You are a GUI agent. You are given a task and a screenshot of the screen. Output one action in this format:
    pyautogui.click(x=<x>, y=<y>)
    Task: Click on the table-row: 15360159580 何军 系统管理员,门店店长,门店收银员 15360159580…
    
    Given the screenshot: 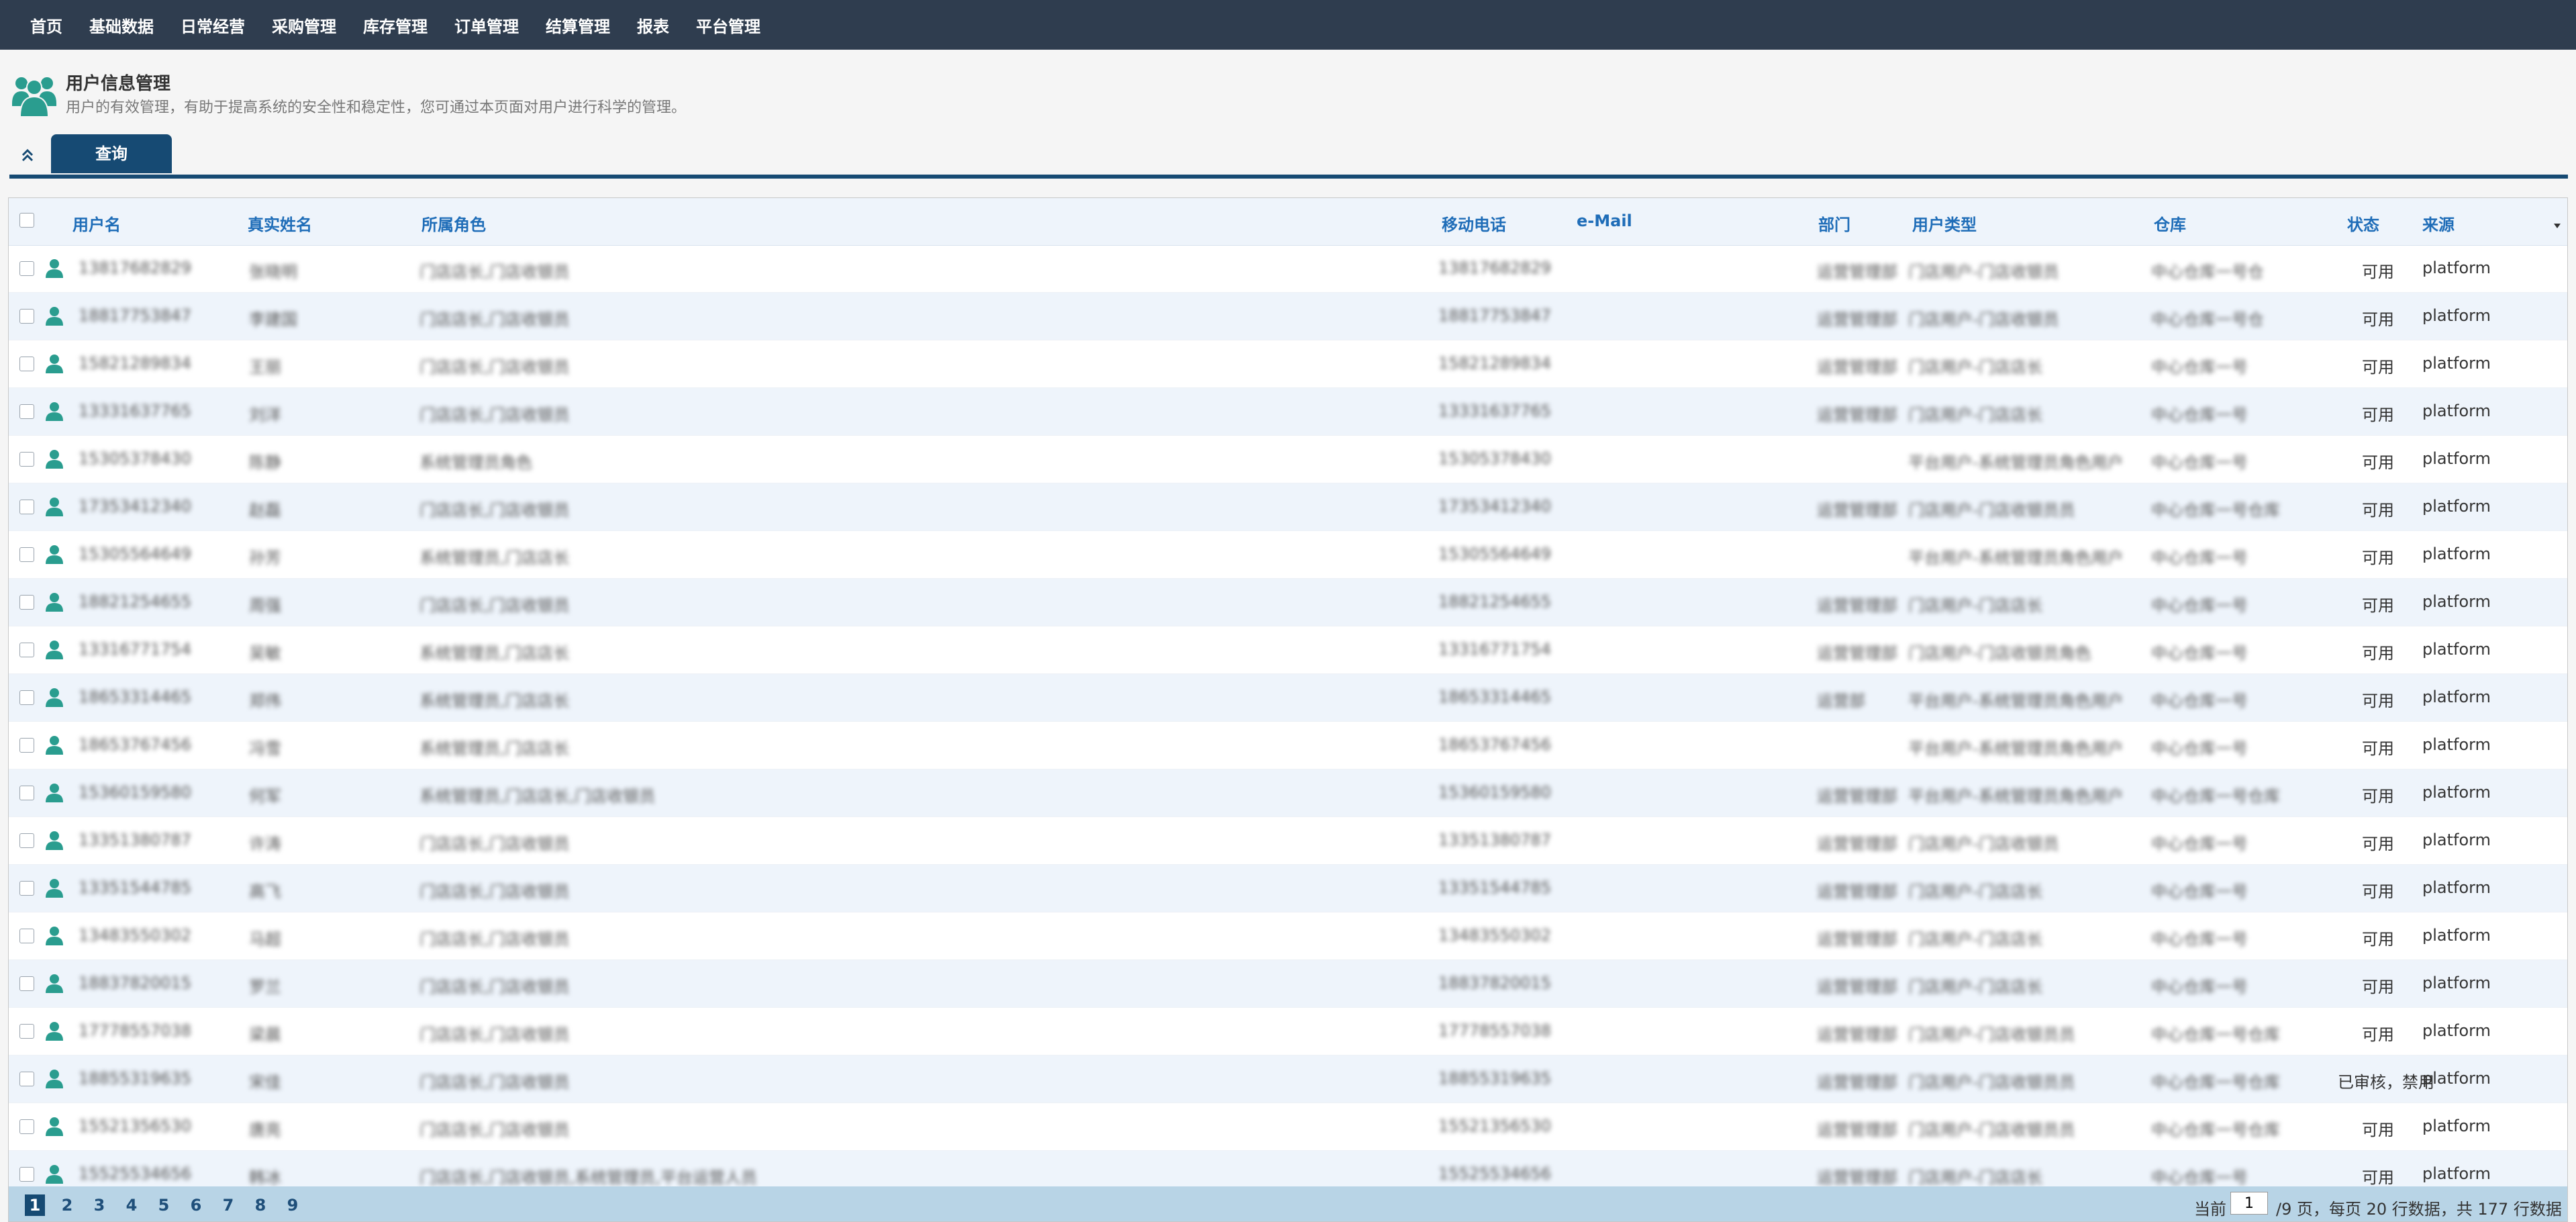 What is the action you would take?
    pyautogui.click(x=1288, y=793)
    